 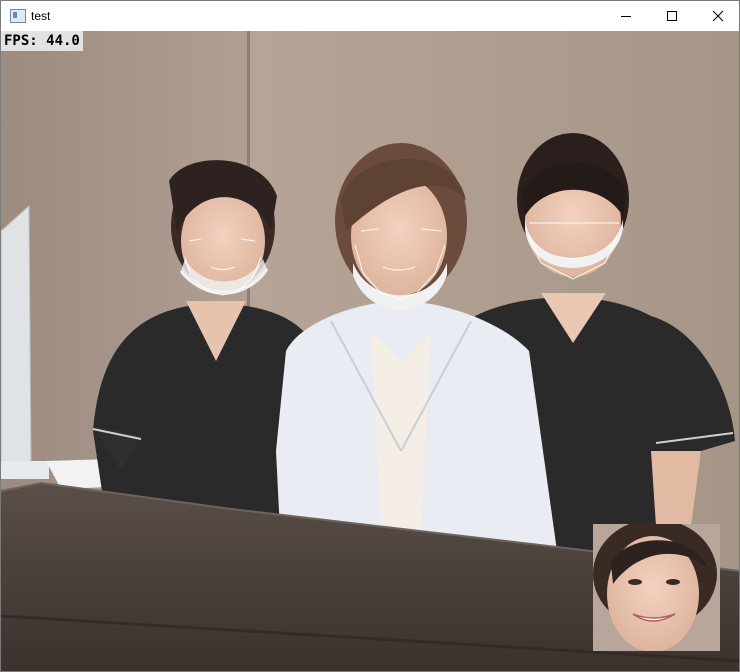 I want to click on close-icon, so click(x=718, y=16).